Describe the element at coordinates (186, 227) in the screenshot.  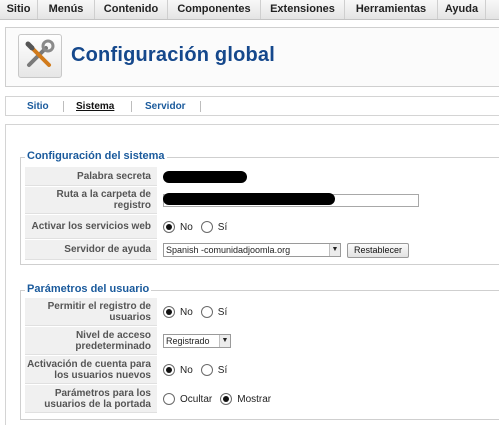
I see `web-services-no-label: No` at that location.